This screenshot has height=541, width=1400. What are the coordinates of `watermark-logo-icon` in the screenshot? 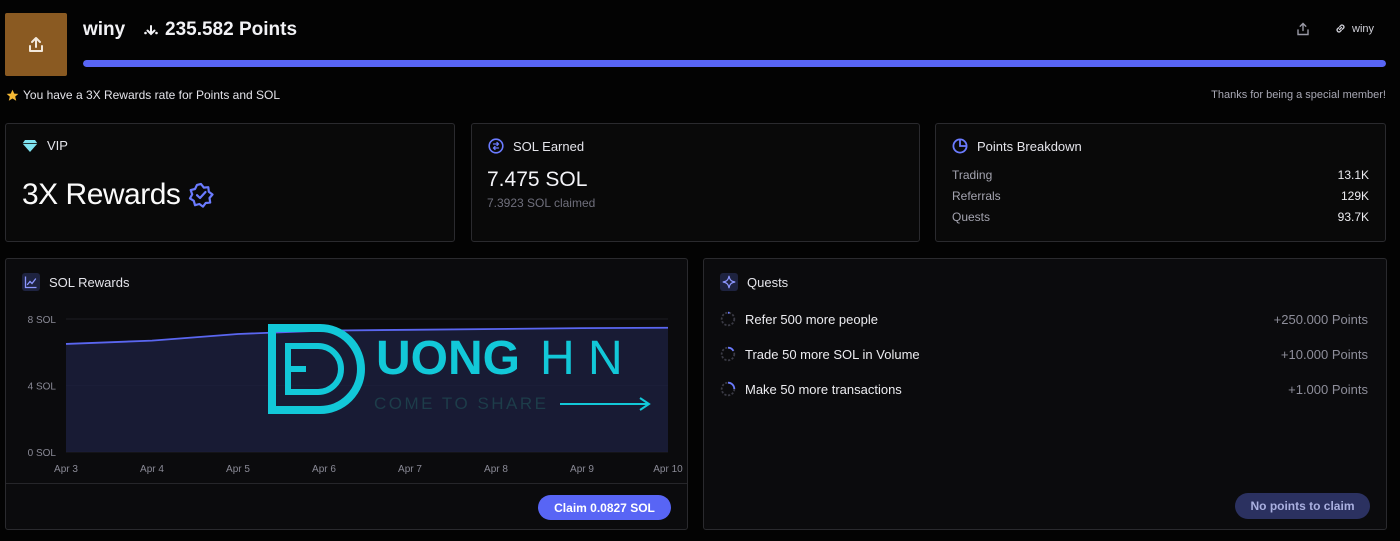 It's located at (316, 369).